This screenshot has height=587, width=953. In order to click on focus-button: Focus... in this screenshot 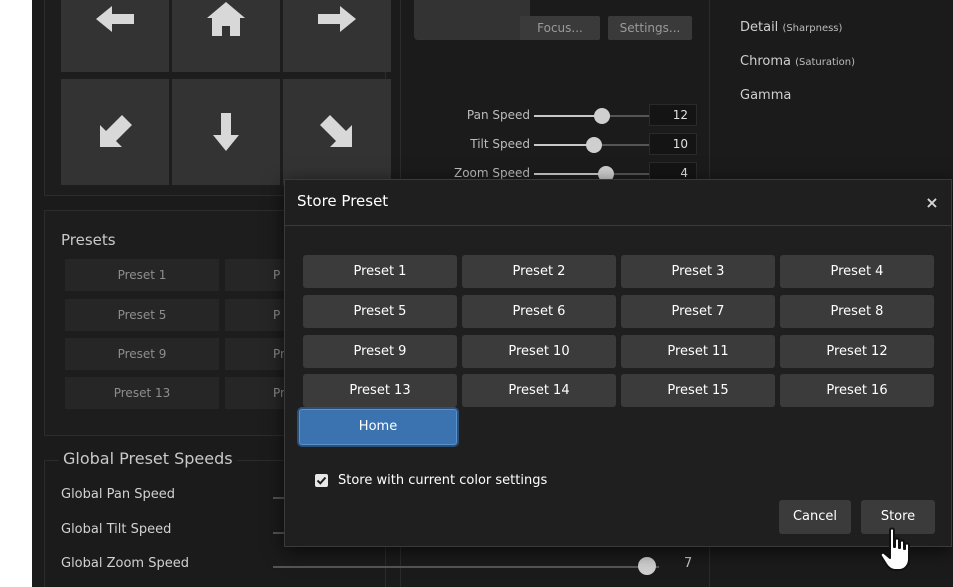, I will do `click(560, 28)`.